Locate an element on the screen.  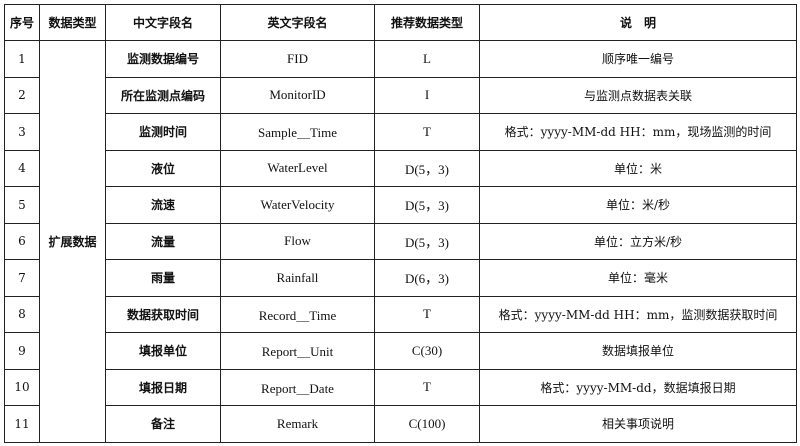
description: 格式：yyyy-MM-dd，数据填报日期 is located at coordinates (638, 387).